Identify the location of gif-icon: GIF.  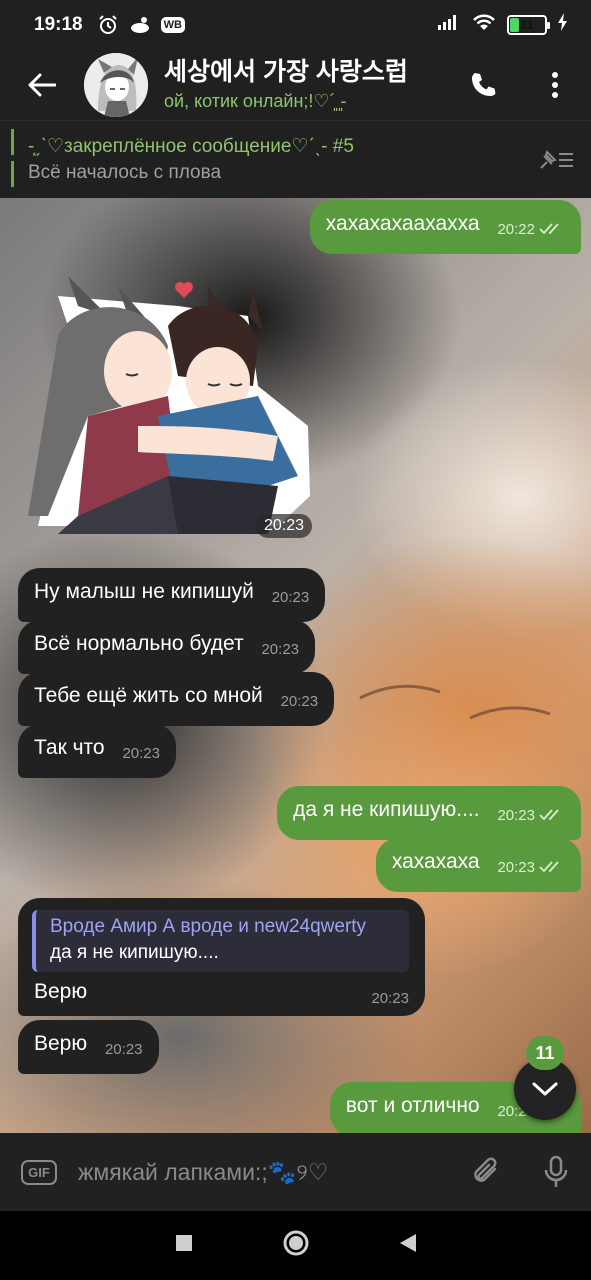
(39, 1172).